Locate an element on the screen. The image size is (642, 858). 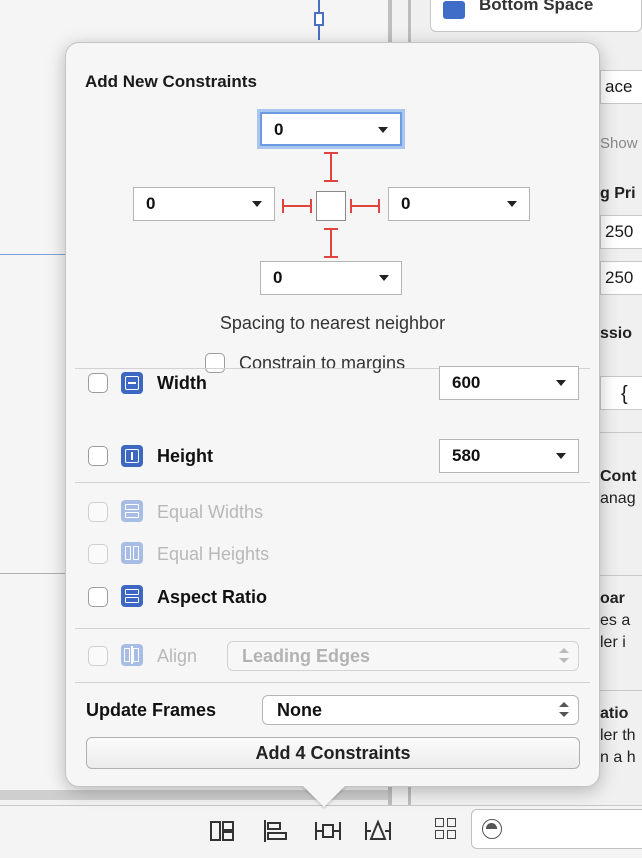
left-spacing-select: 0 is located at coordinates (204, 204).